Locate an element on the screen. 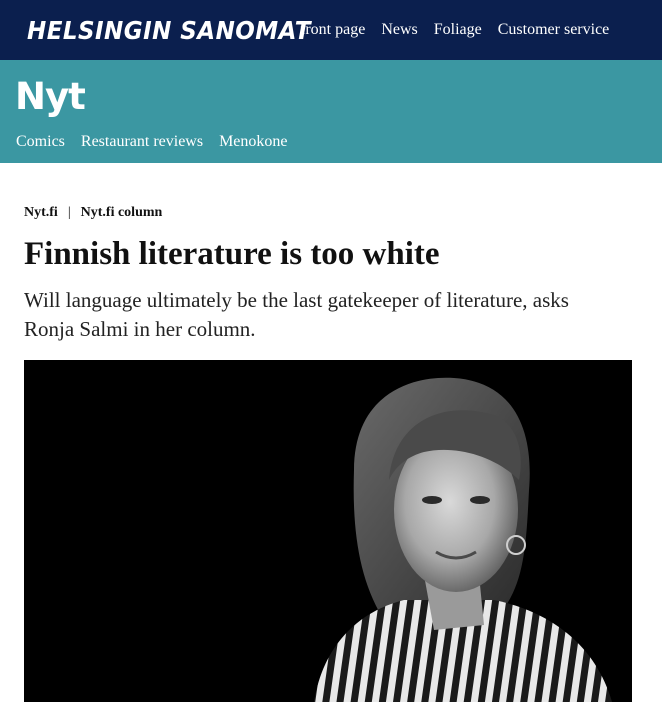  nyt-logo: Nyt is located at coordinates (50, 96).